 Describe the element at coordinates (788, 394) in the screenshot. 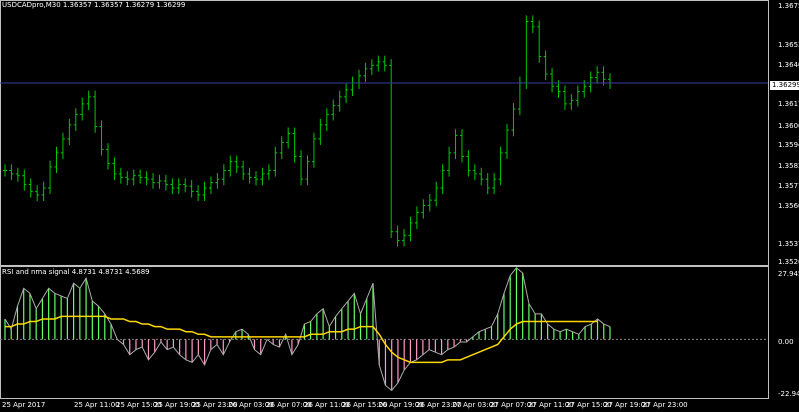

I see `indicator-scale-label: -22.9428` at that location.